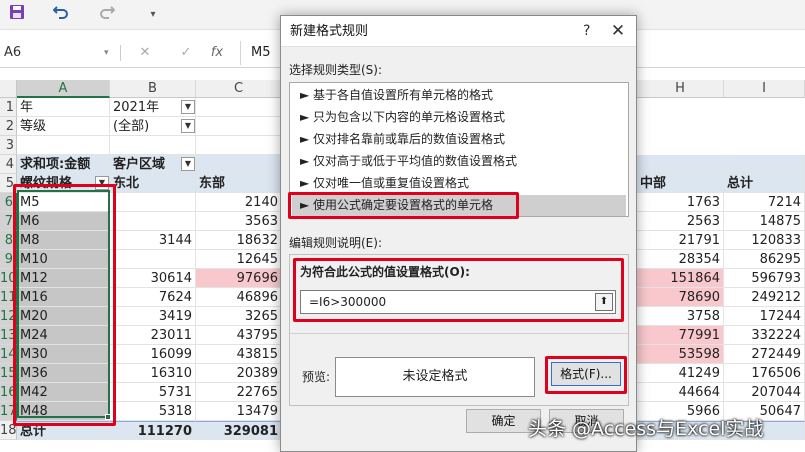 The width and height of the screenshot is (805, 452). What do you see at coordinates (188, 164) in the screenshot?
I see `column-field-dropdown-icon: ▼` at bounding box center [188, 164].